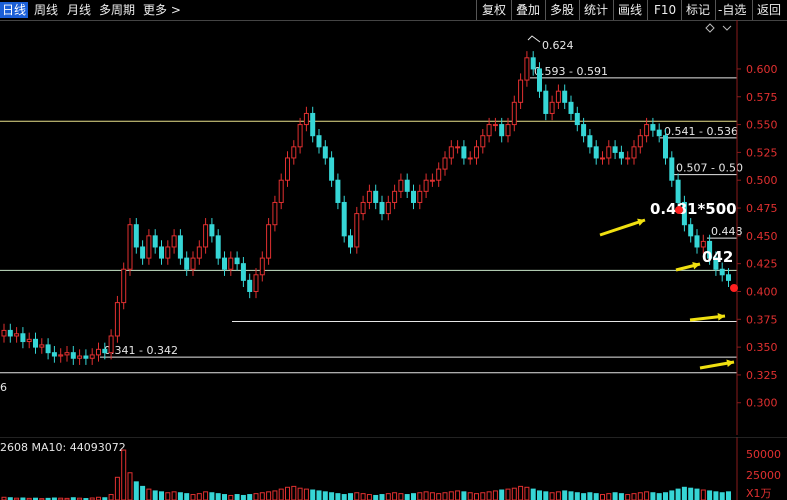 The image size is (787, 500). I want to click on volume-tick-label: 25000, so click(763, 475).